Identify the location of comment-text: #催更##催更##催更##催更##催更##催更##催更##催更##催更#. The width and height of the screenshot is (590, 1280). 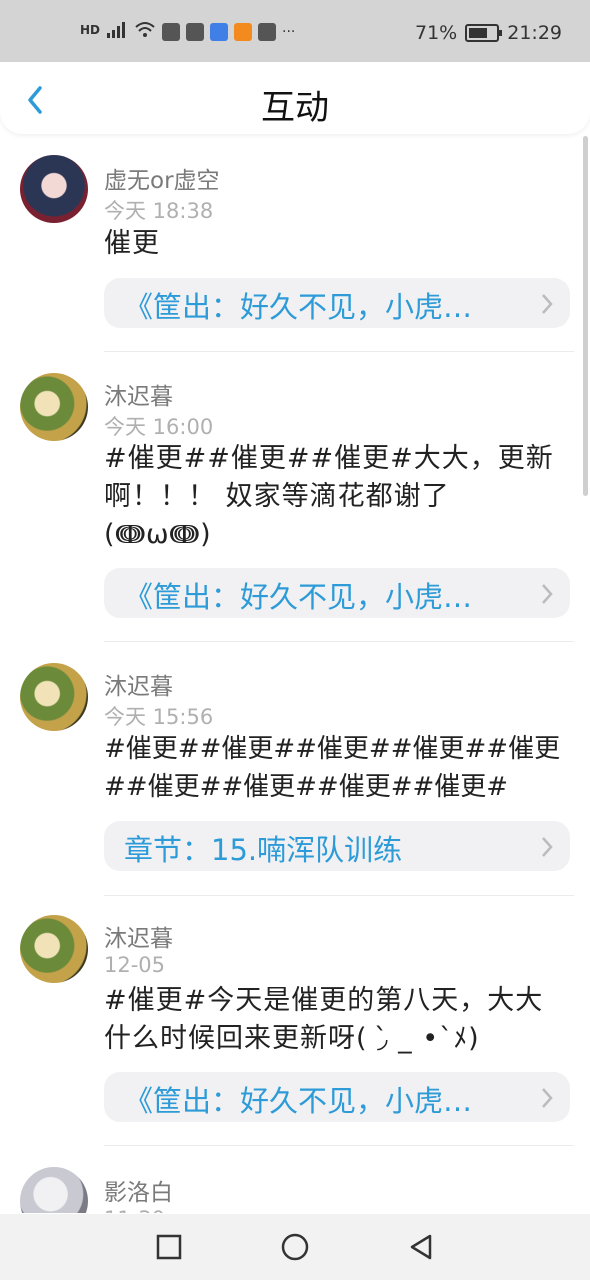
(332, 768).